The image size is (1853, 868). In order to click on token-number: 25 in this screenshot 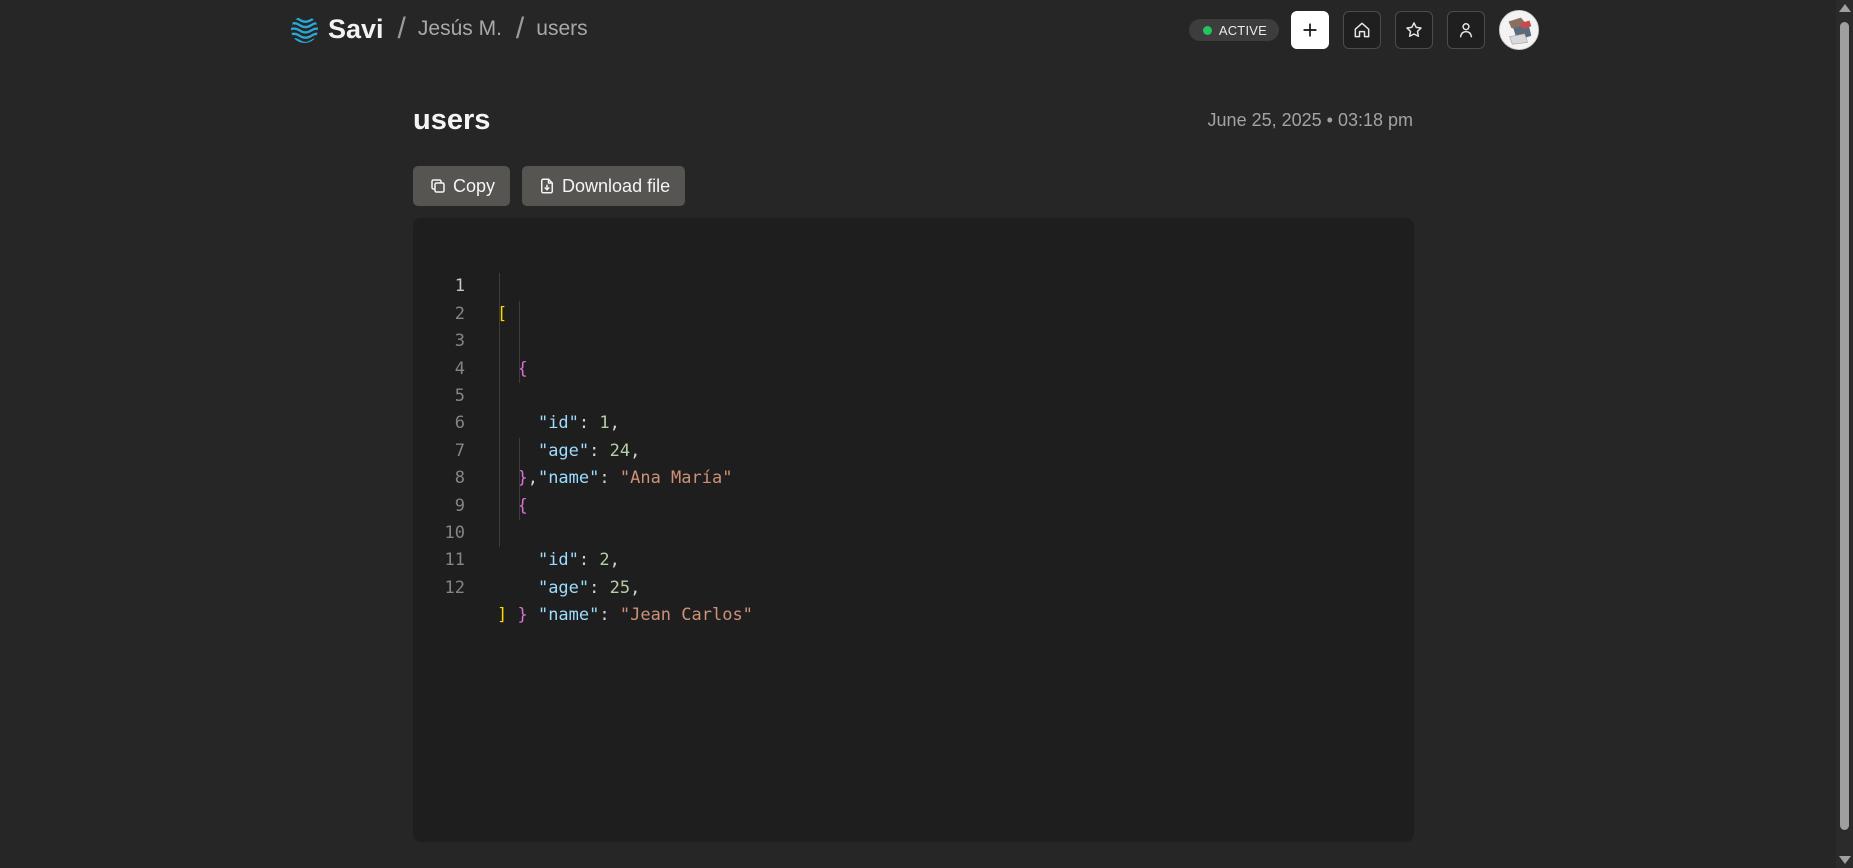, I will do `click(620, 587)`.